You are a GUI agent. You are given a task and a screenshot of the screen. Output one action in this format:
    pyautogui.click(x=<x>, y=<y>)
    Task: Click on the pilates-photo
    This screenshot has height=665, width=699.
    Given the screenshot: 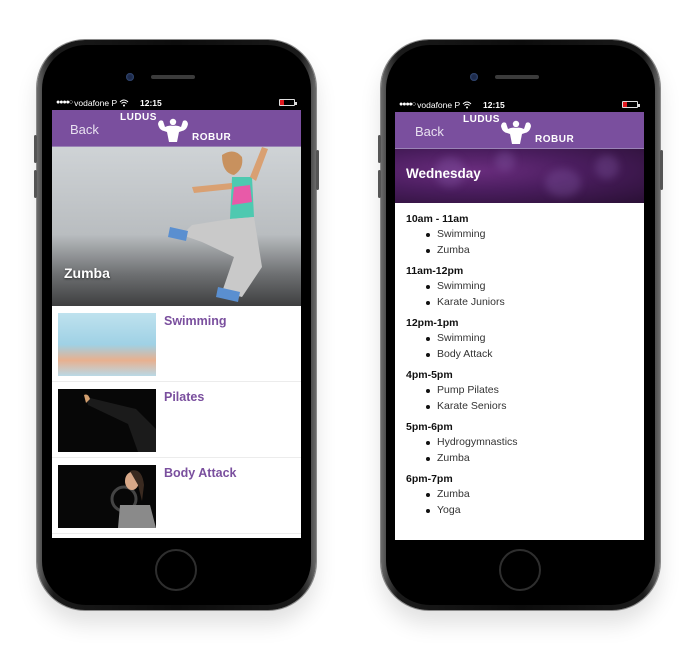 What is the action you would take?
    pyautogui.click(x=107, y=420)
    